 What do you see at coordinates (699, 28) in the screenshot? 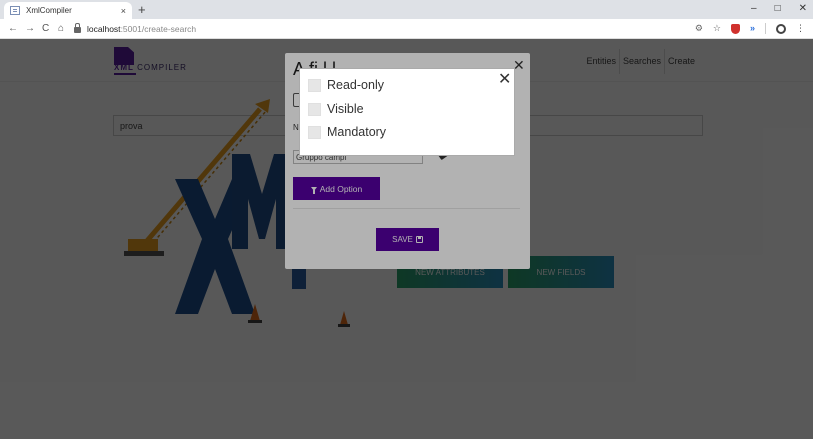
I see `translate-icon: ⚙` at bounding box center [699, 28].